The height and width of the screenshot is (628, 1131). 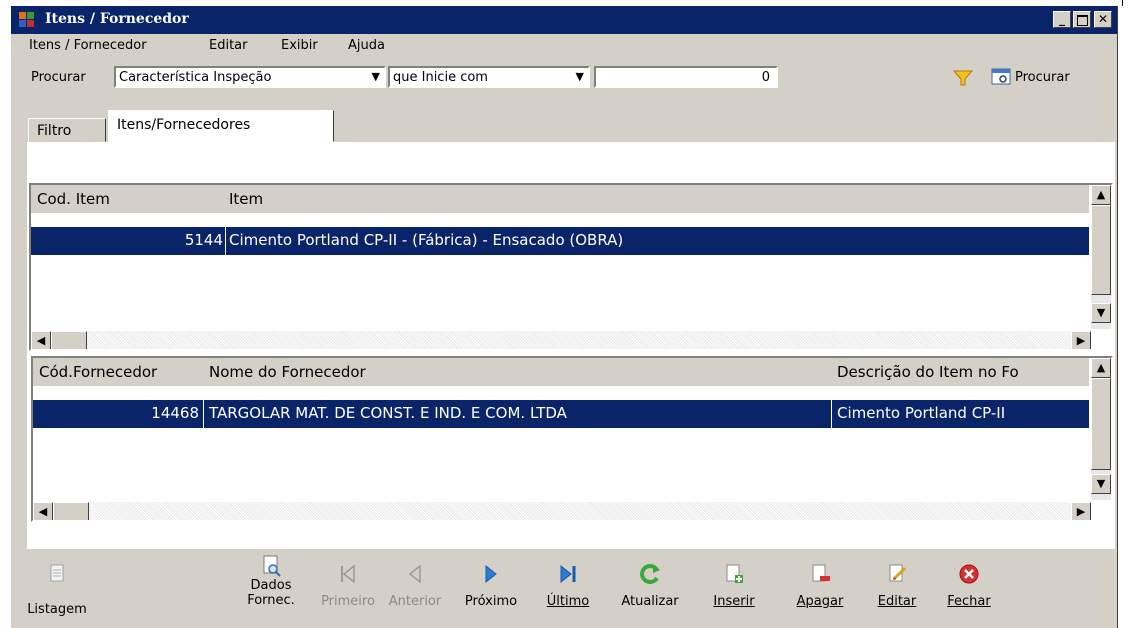 What do you see at coordinates (765, 77) in the screenshot?
I see `search-input-value: 0` at bounding box center [765, 77].